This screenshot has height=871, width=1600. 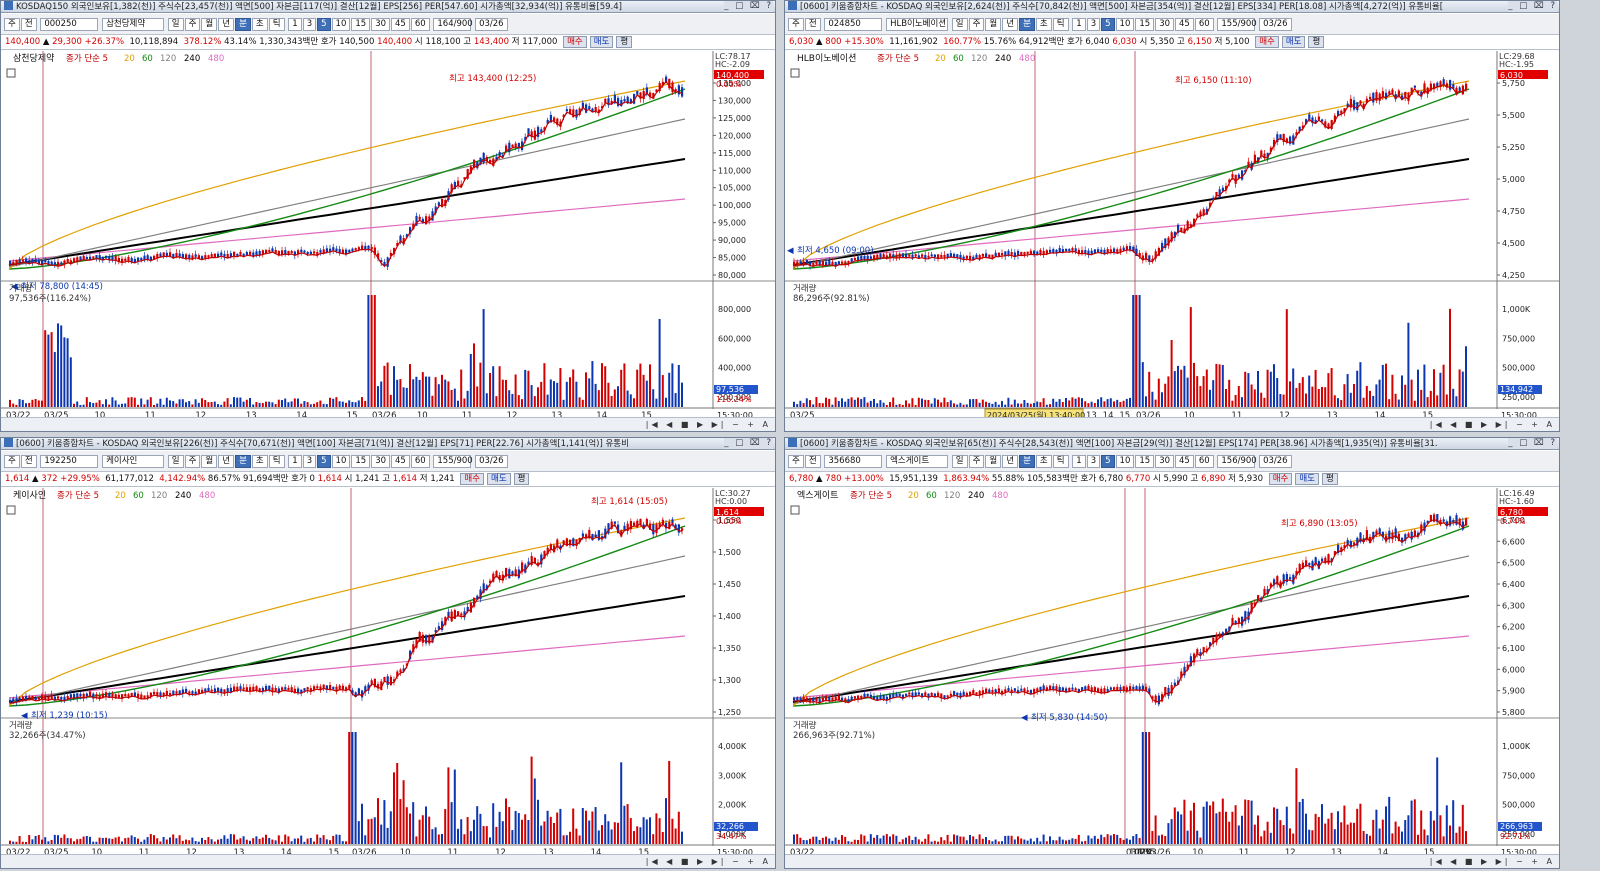 What do you see at coordinates (69, 24) in the screenshot?
I see `stock-code-input: 000250` at bounding box center [69, 24].